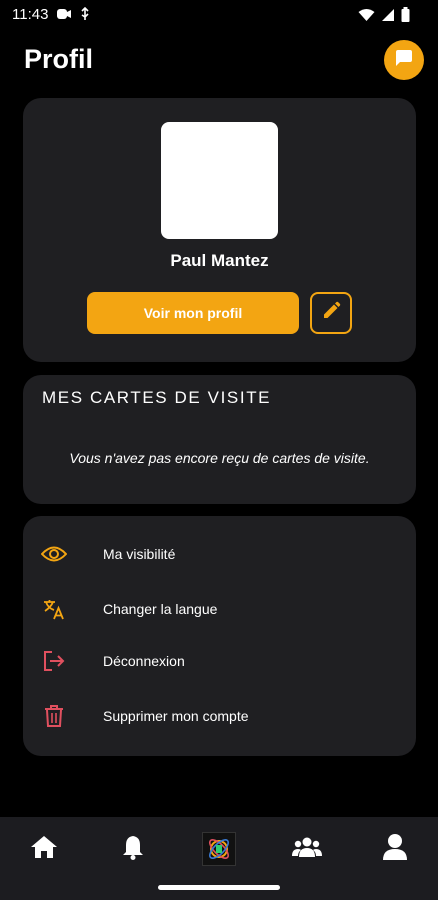 The image size is (438, 900). I want to click on chat-button, so click(404, 60).